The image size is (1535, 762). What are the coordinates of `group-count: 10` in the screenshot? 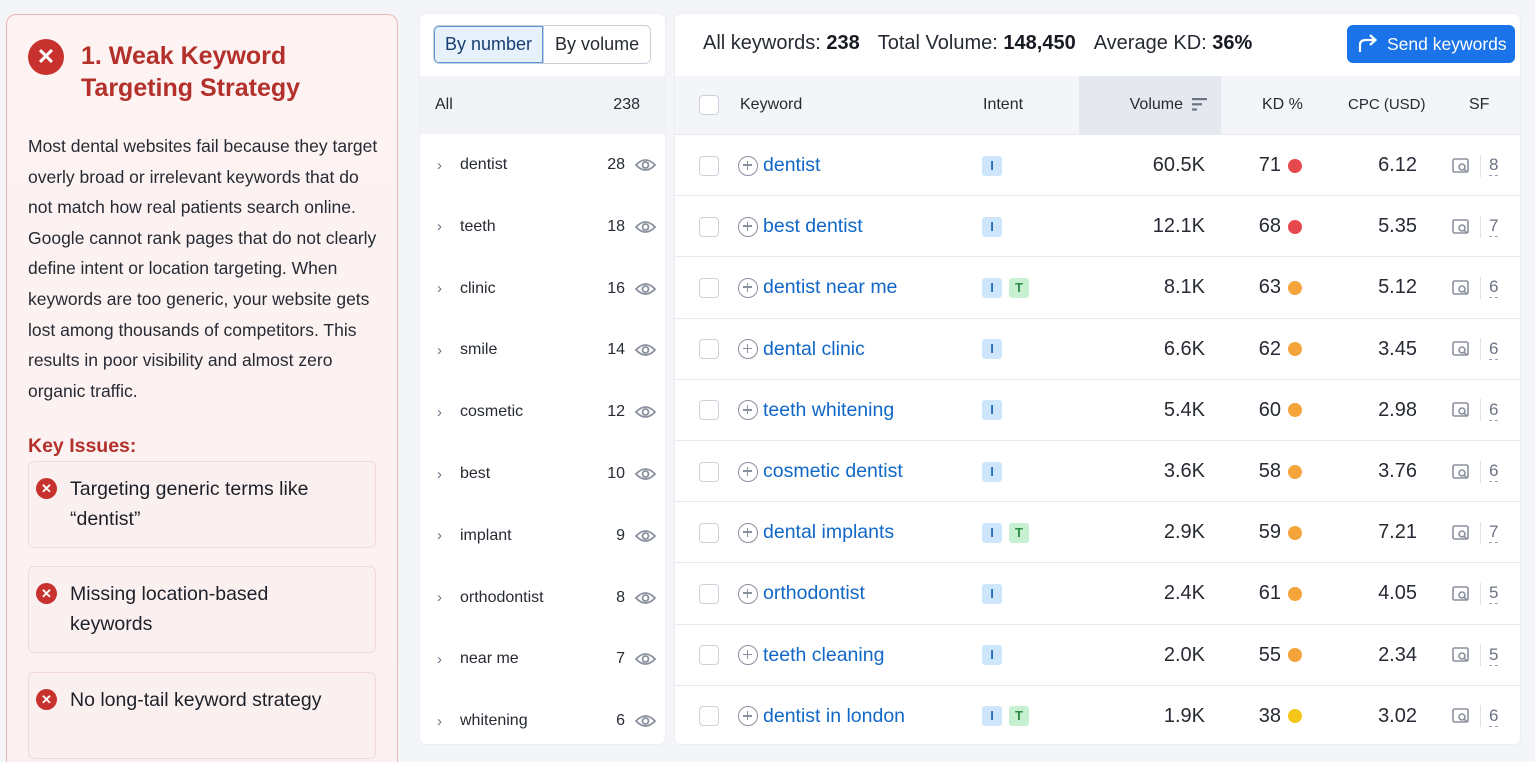 It's located at (616, 473).